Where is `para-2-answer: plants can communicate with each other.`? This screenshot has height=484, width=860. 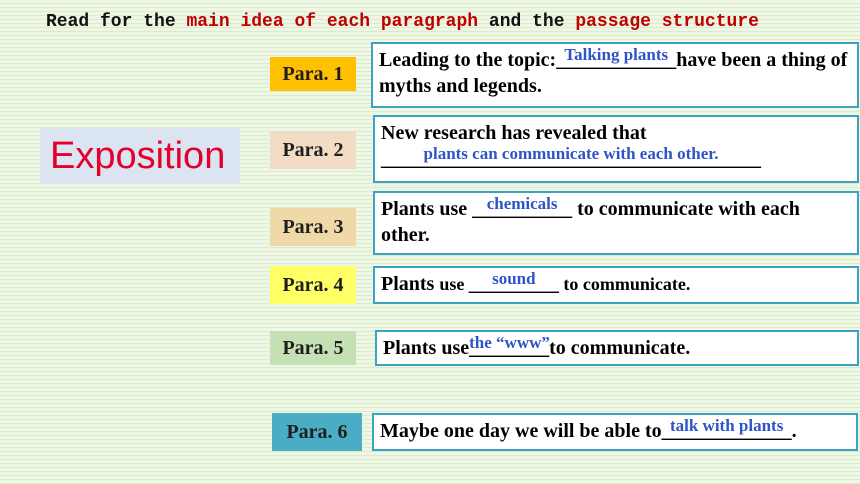 para-2-answer: plants can communicate with each other. is located at coordinates (571, 153).